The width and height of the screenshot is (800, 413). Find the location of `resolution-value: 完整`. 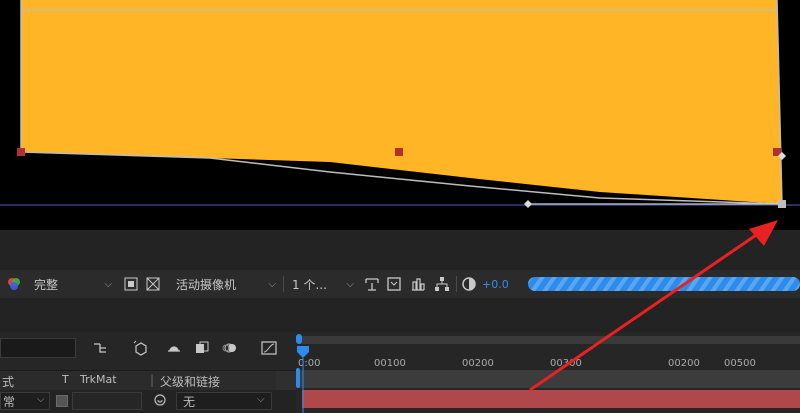

resolution-value: 完整 is located at coordinates (46, 284).